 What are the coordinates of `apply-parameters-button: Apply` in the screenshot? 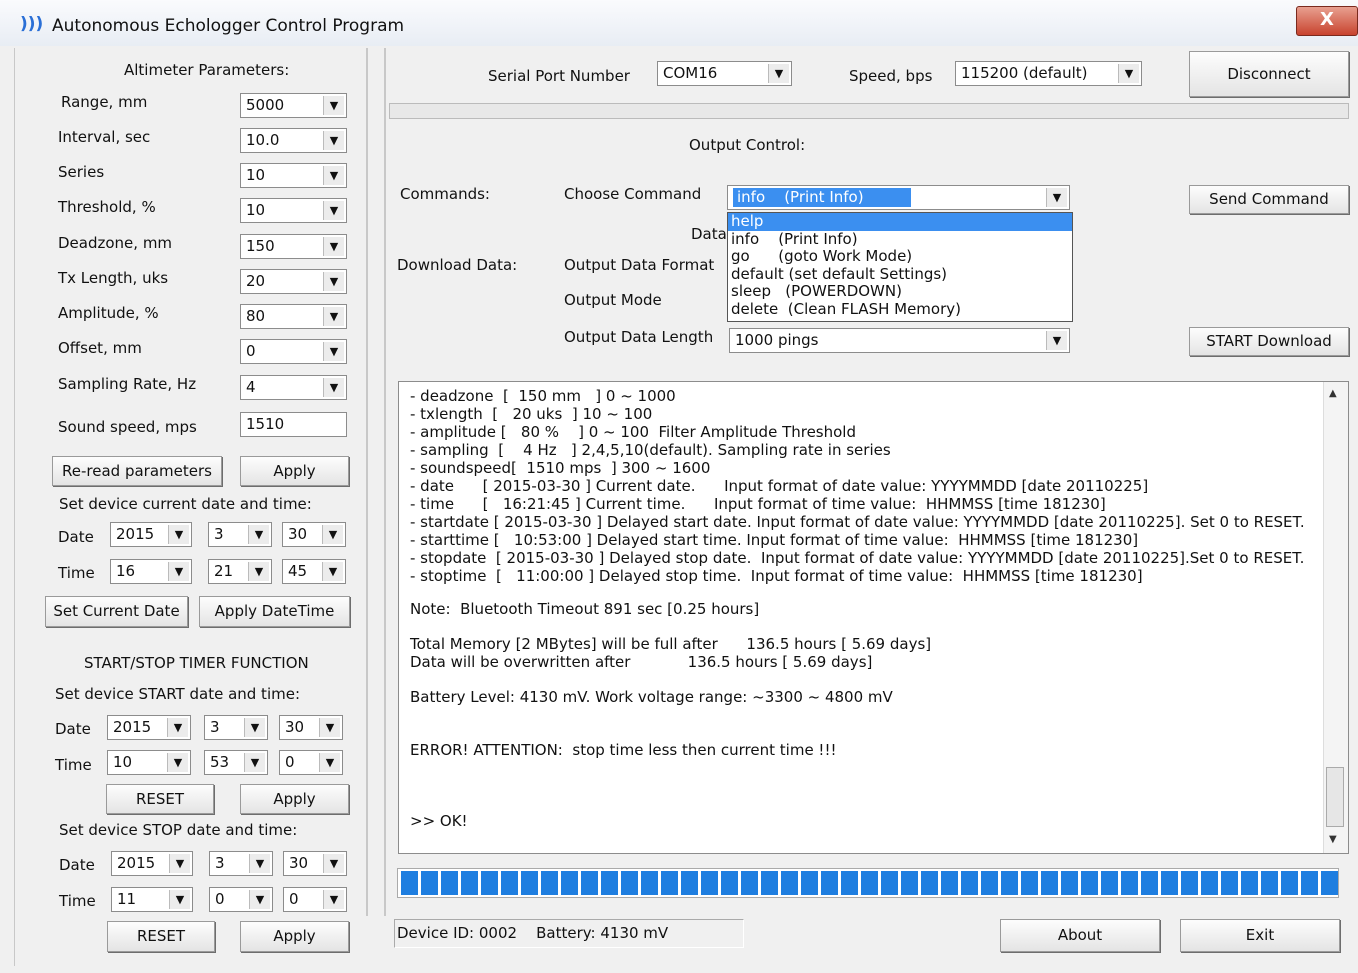 It's located at (294, 471).